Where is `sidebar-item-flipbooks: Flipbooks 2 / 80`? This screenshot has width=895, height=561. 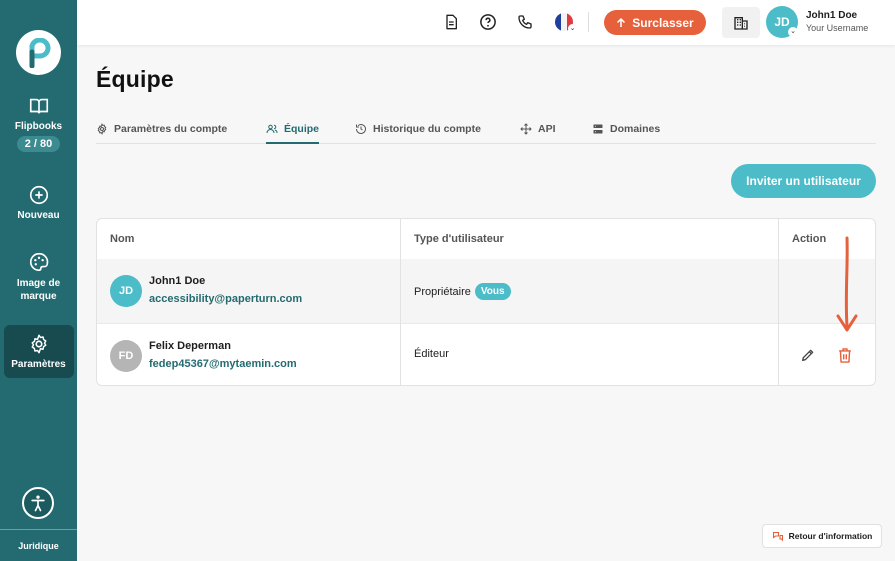 sidebar-item-flipbooks: Flipbooks 2 / 80 is located at coordinates (38, 123).